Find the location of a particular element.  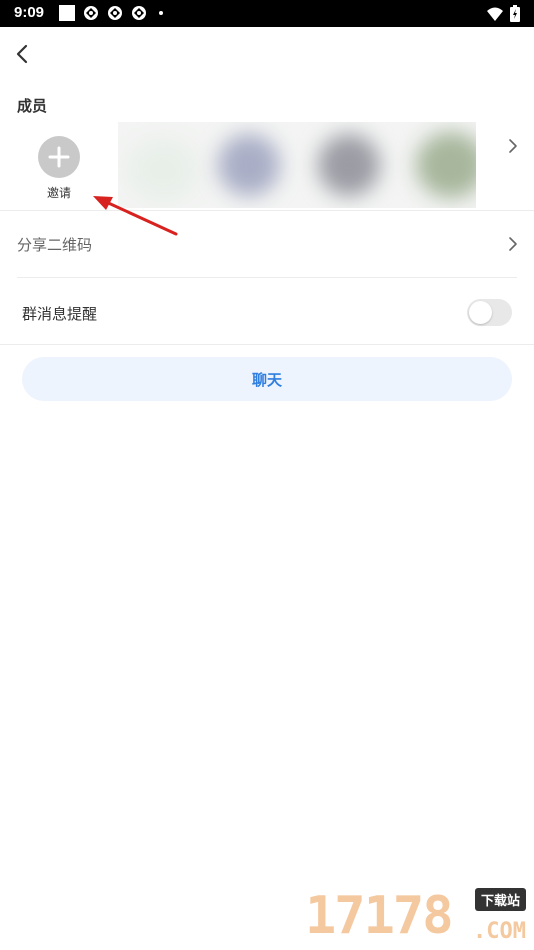

status-time: 9:09 is located at coordinates (29, 12).